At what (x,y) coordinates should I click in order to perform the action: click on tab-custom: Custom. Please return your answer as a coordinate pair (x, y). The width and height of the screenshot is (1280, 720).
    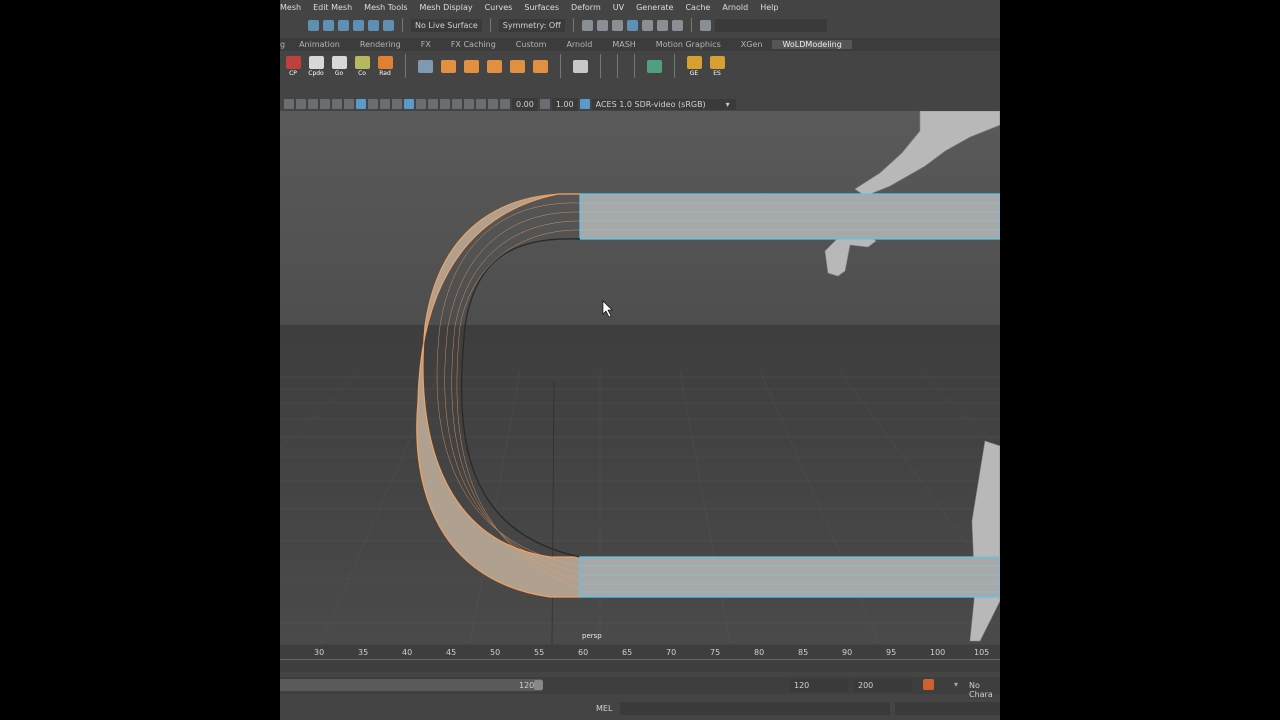
    Looking at the image, I should click on (531, 44).